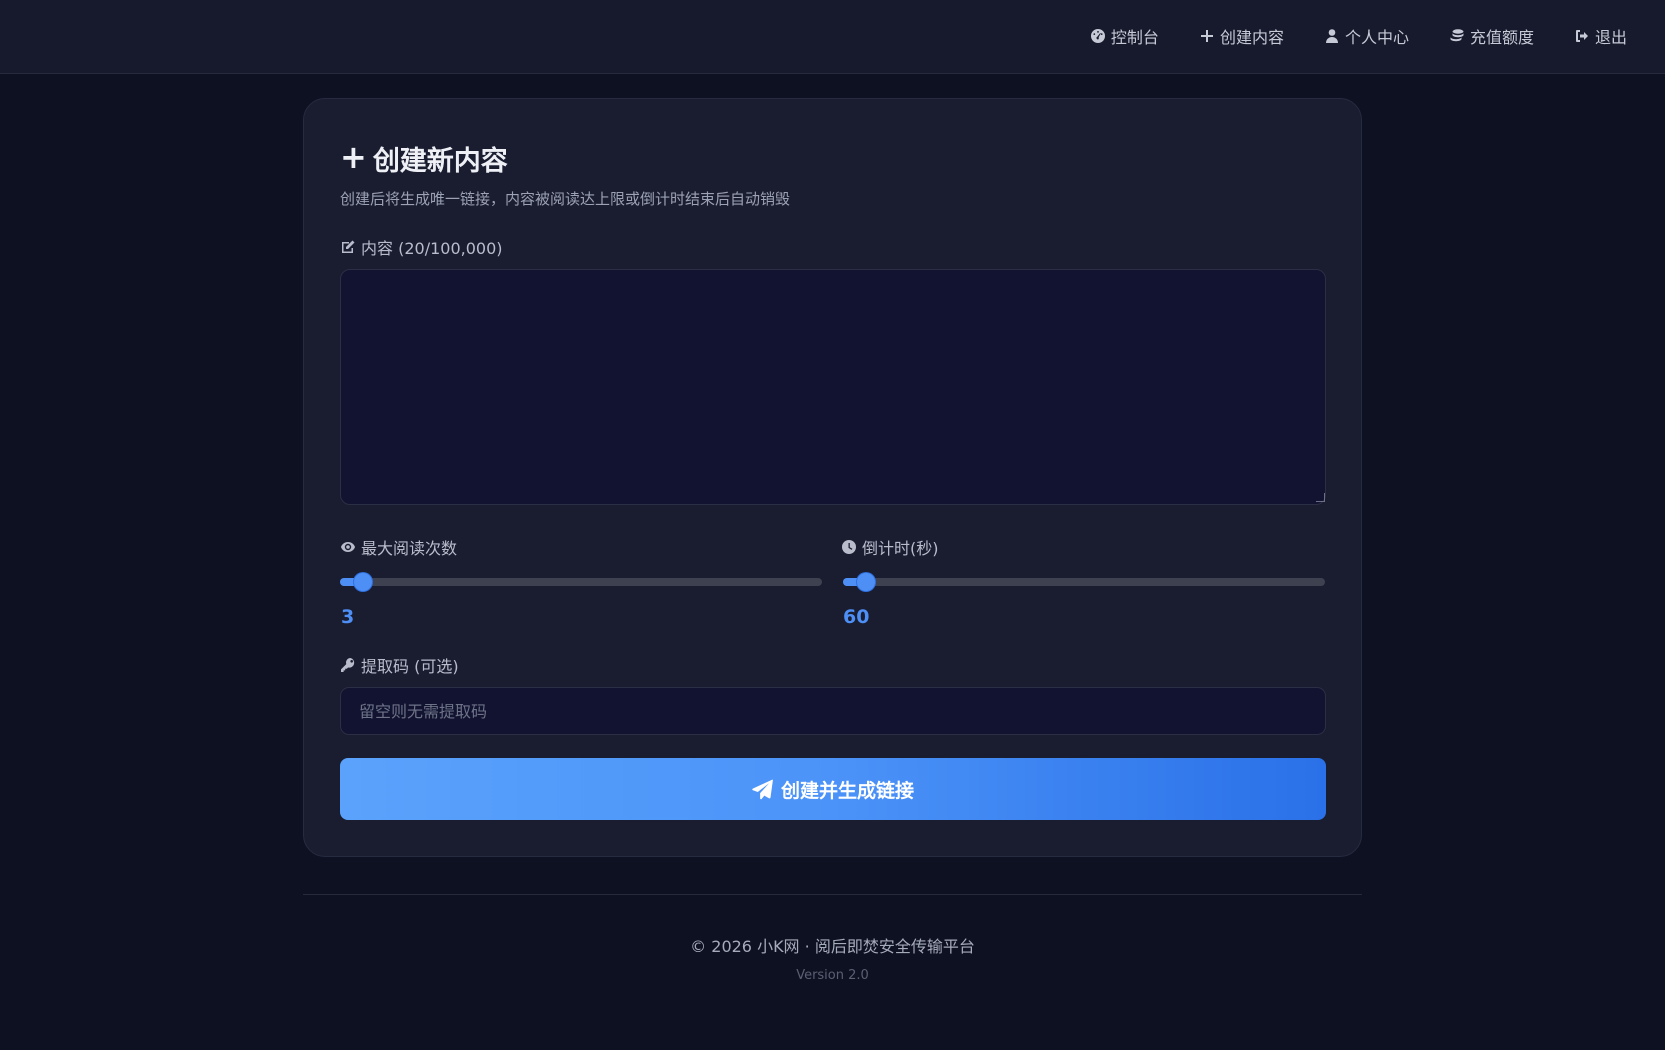  I want to click on nav-menu: 控制台 创建内容 个人中心 充值额度 退出, so click(1358, 36).